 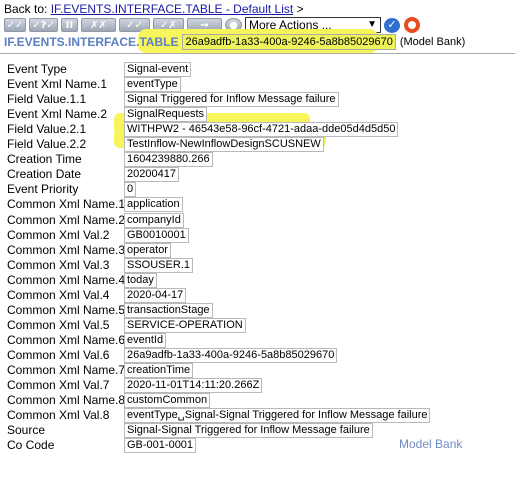 What do you see at coordinates (98, 25) in the screenshot?
I see `delete-icon: ✗✗` at bounding box center [98, 25].